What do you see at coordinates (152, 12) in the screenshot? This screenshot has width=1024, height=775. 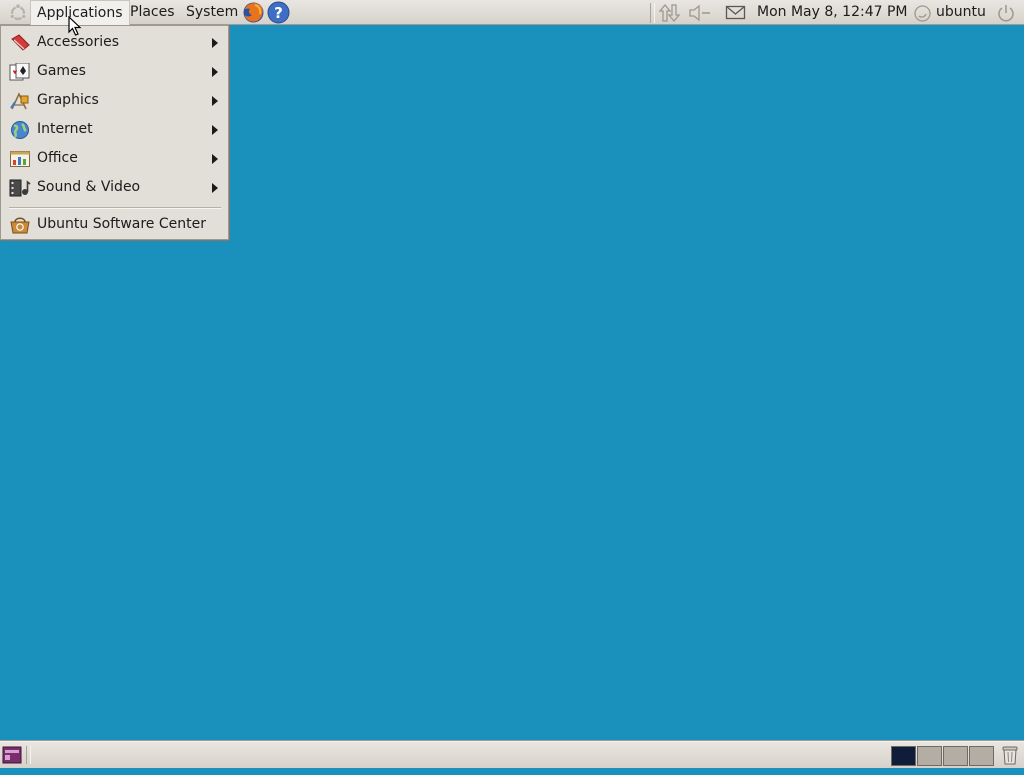 I see `places-menu: Places` at bounding box center [152, 12].